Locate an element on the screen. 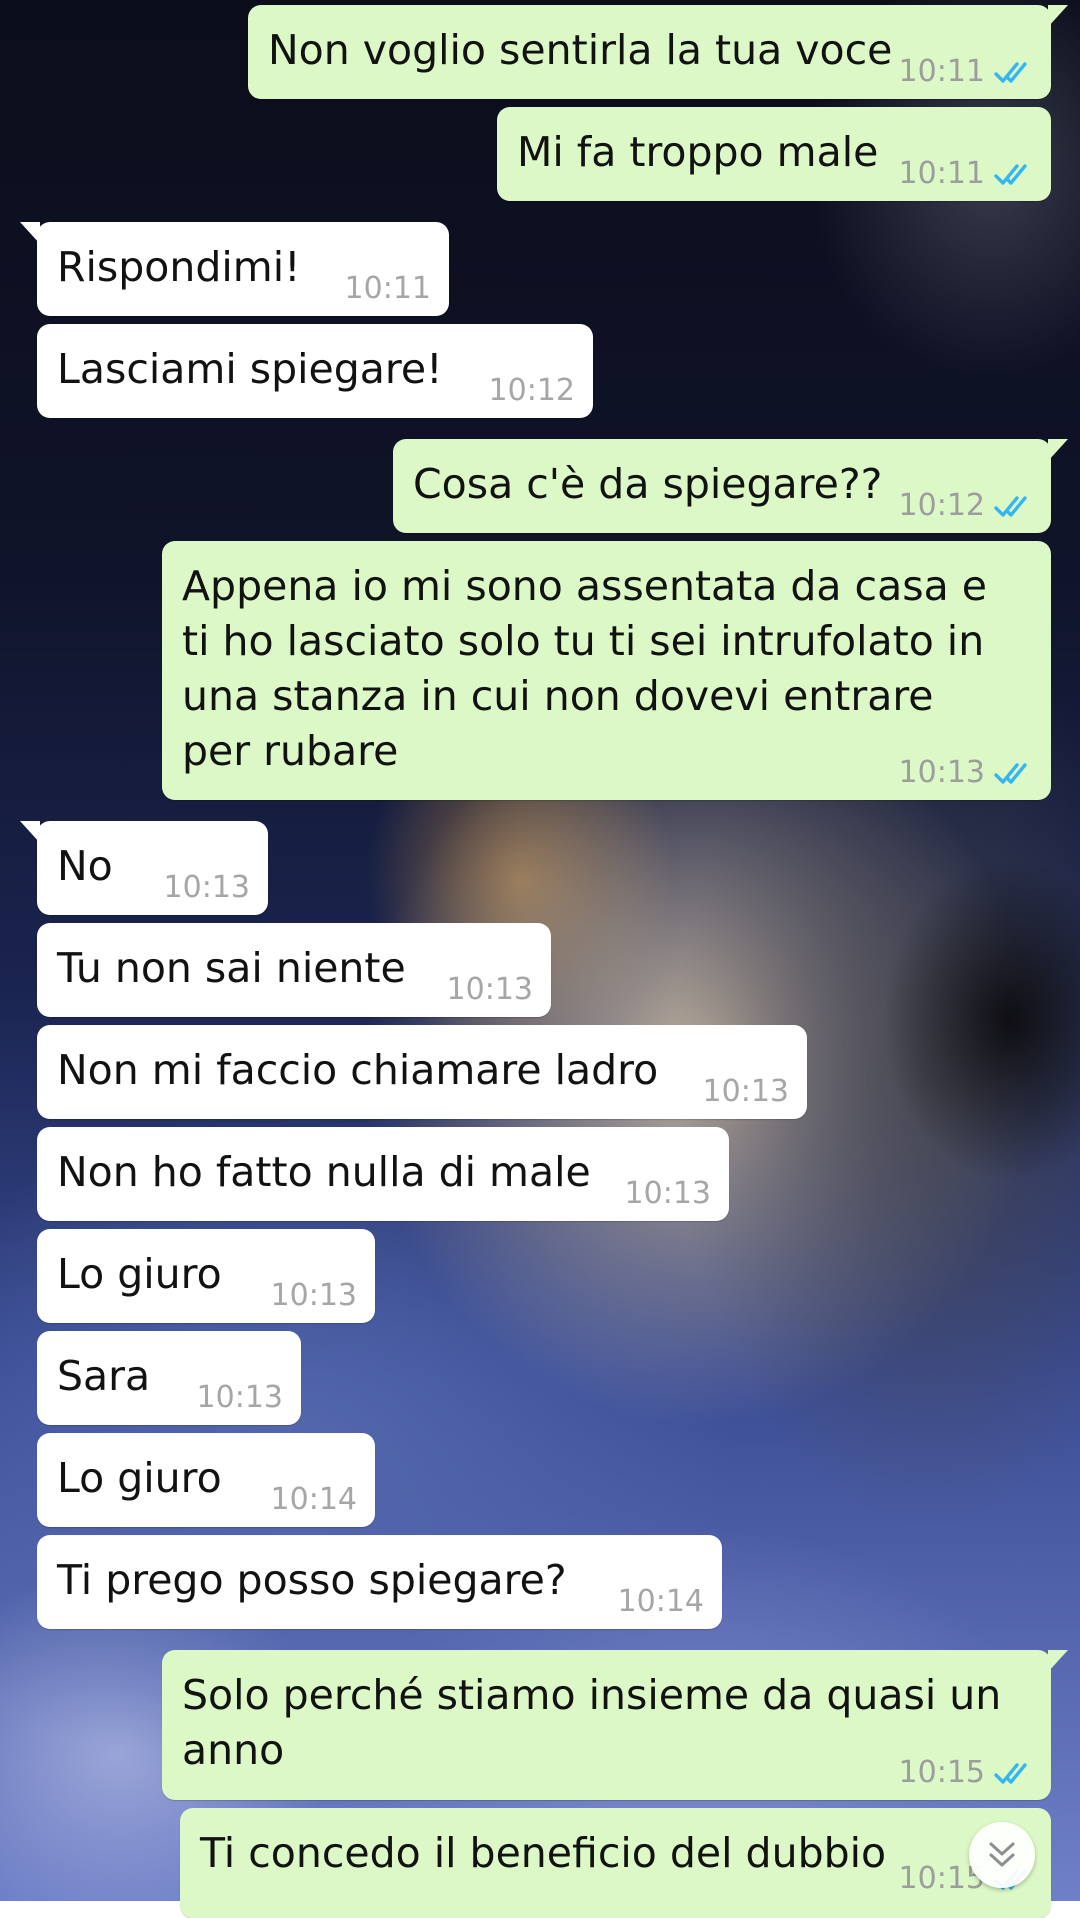 The height and width of the screenshot is (1918, 1080). message-text: Non mi faccio chiamare ladro is located at coordinates (358, 1070).